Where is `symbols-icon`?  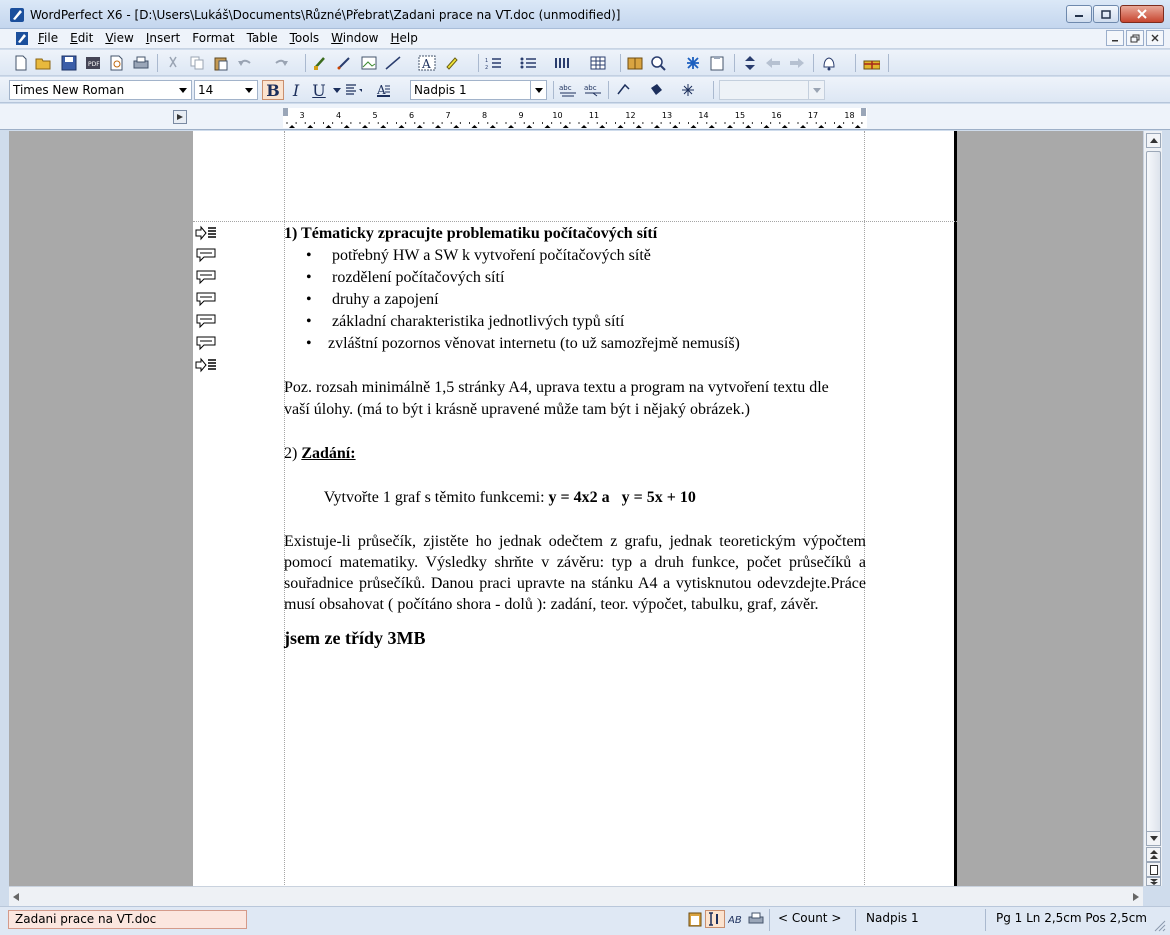 symbols-icon is located at coordinates (693, 63).